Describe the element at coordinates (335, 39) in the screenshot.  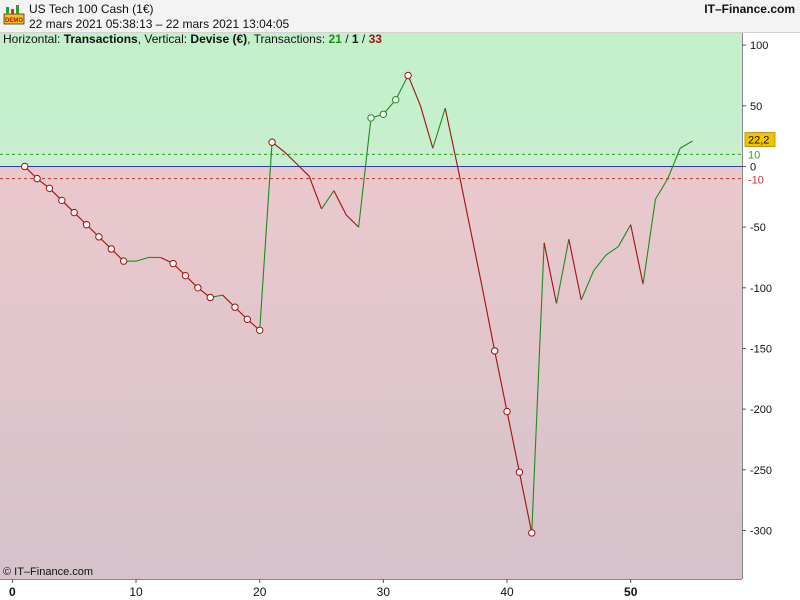
I see `winning-count: 21` at that location.